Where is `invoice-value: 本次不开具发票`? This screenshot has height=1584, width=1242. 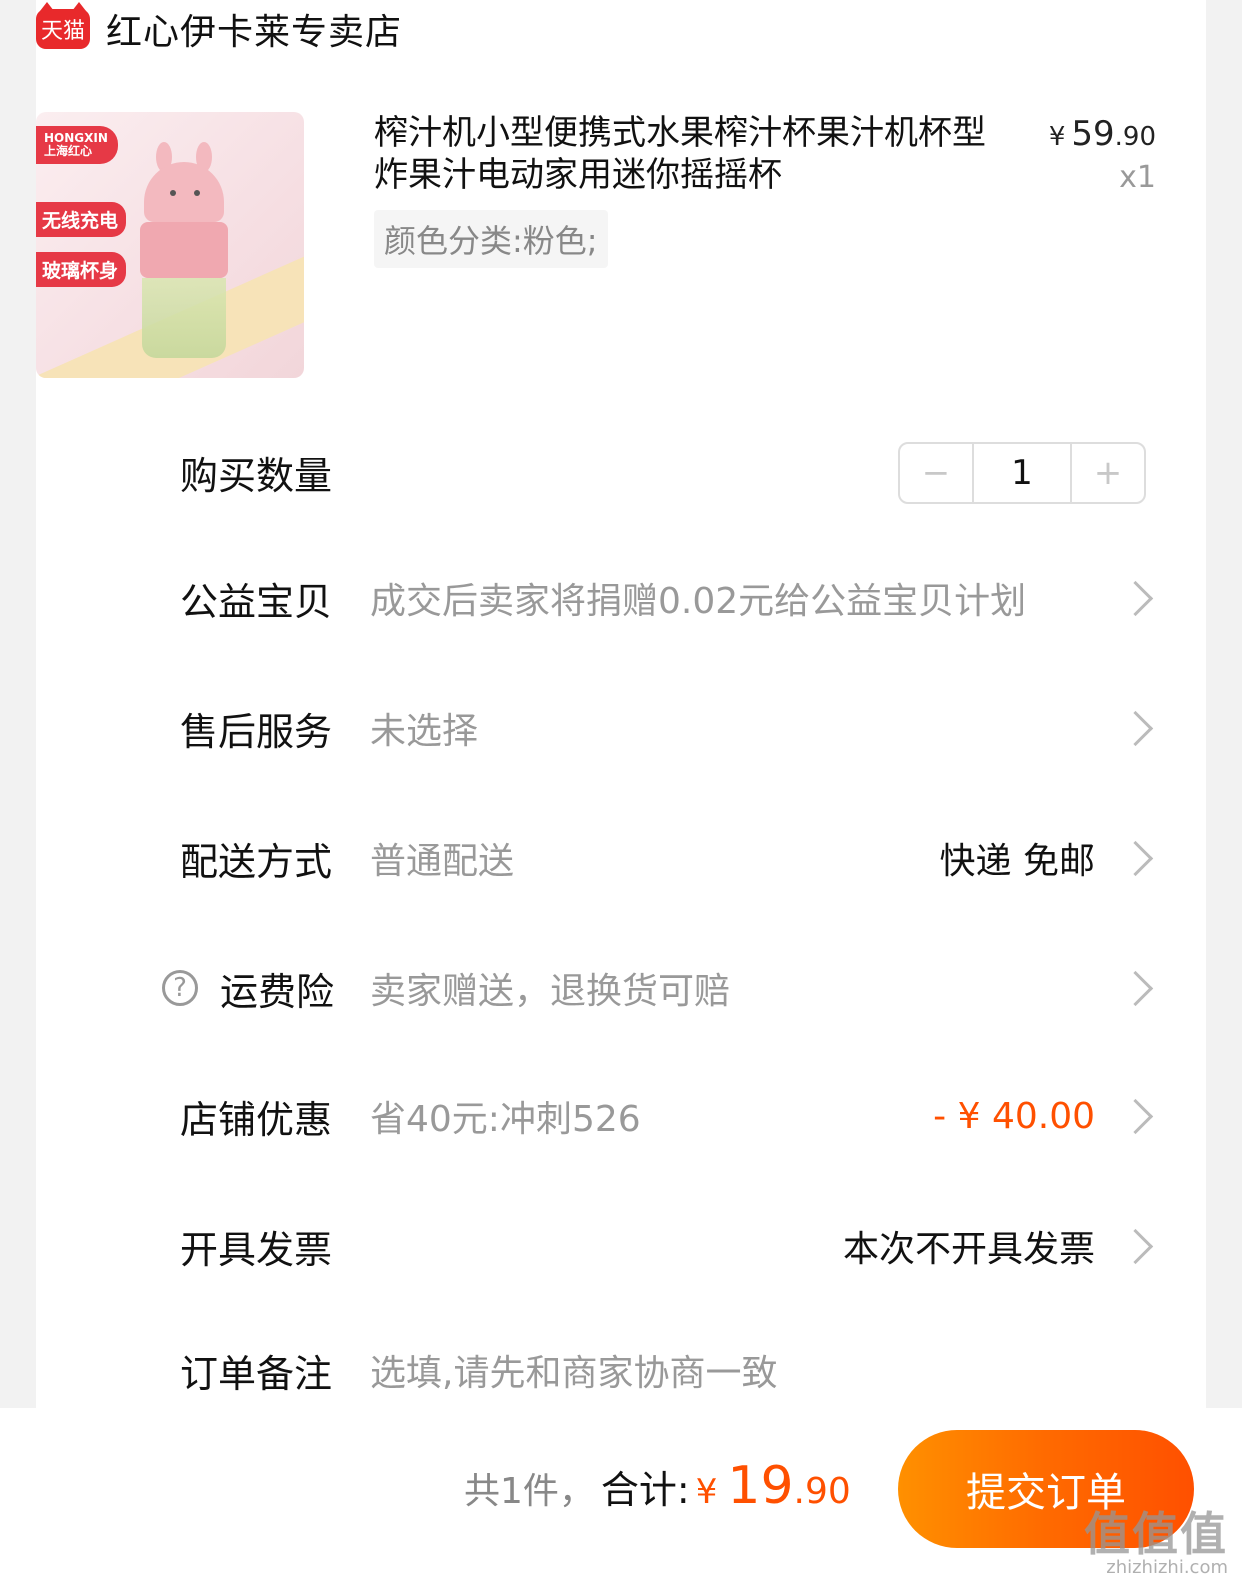
invoice-value: 本次不开具发票 is located at coordinates (968, 1249).